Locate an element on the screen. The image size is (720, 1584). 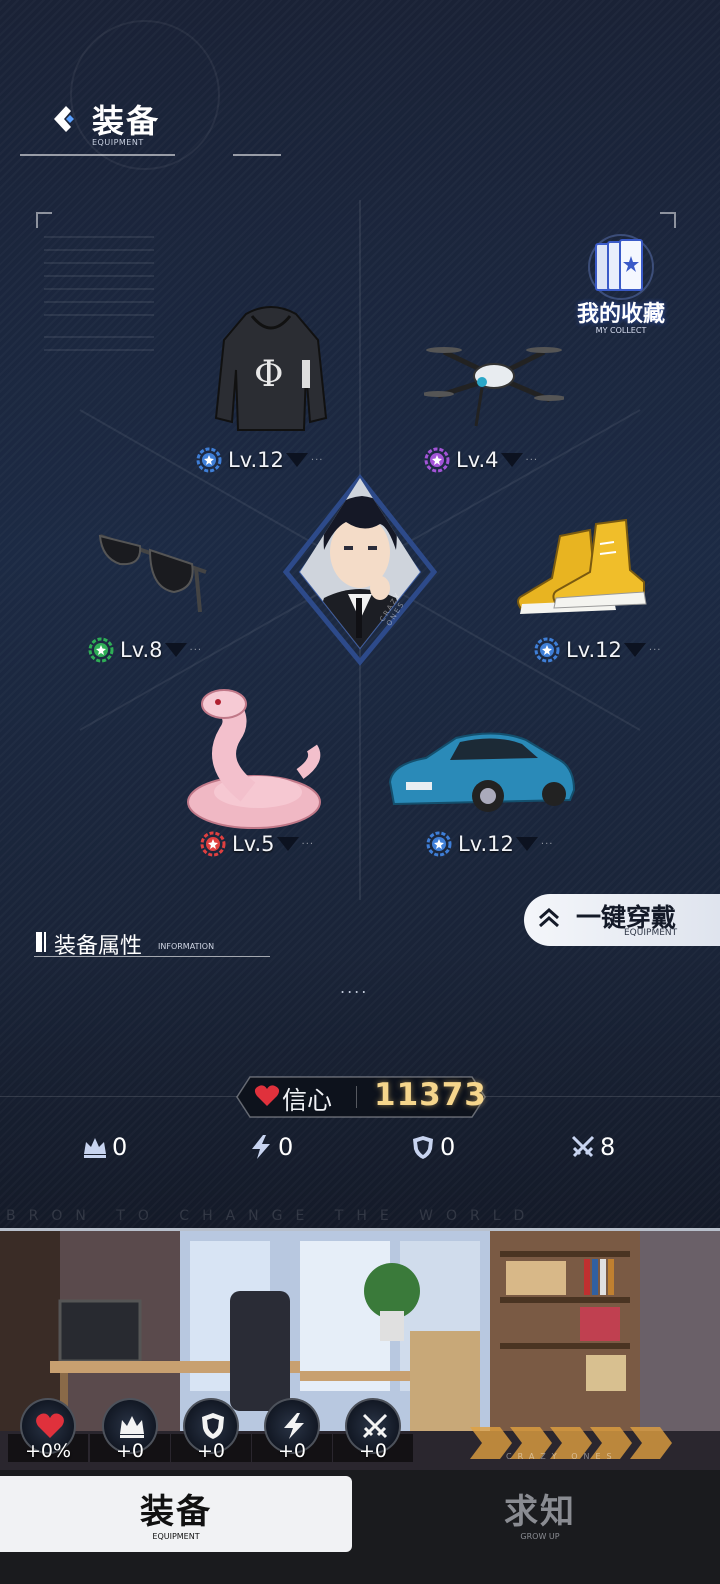
scene-caption: CRAZY ONES is located at coordinates (562, 1456).